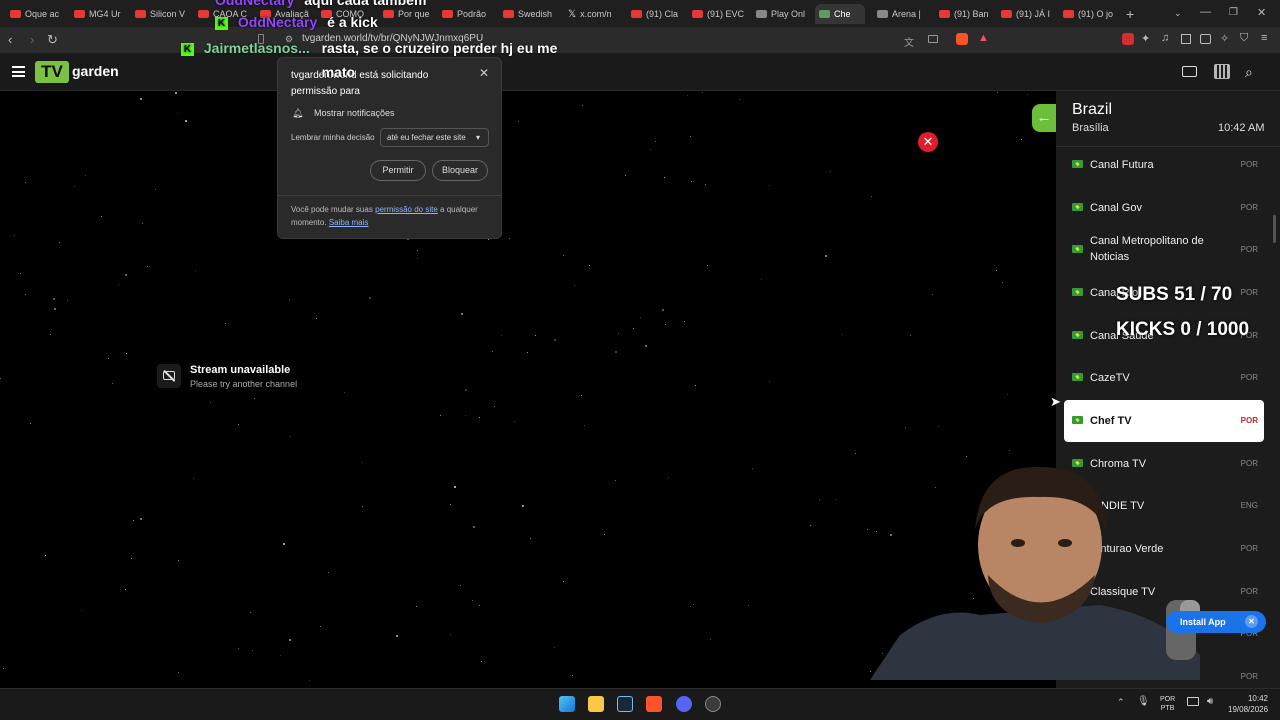  What do you see at coordinates (1030, 14) in the screenshot?
I see `browser-tab: (91) JÁ I` at bounding box center [1030, 14].